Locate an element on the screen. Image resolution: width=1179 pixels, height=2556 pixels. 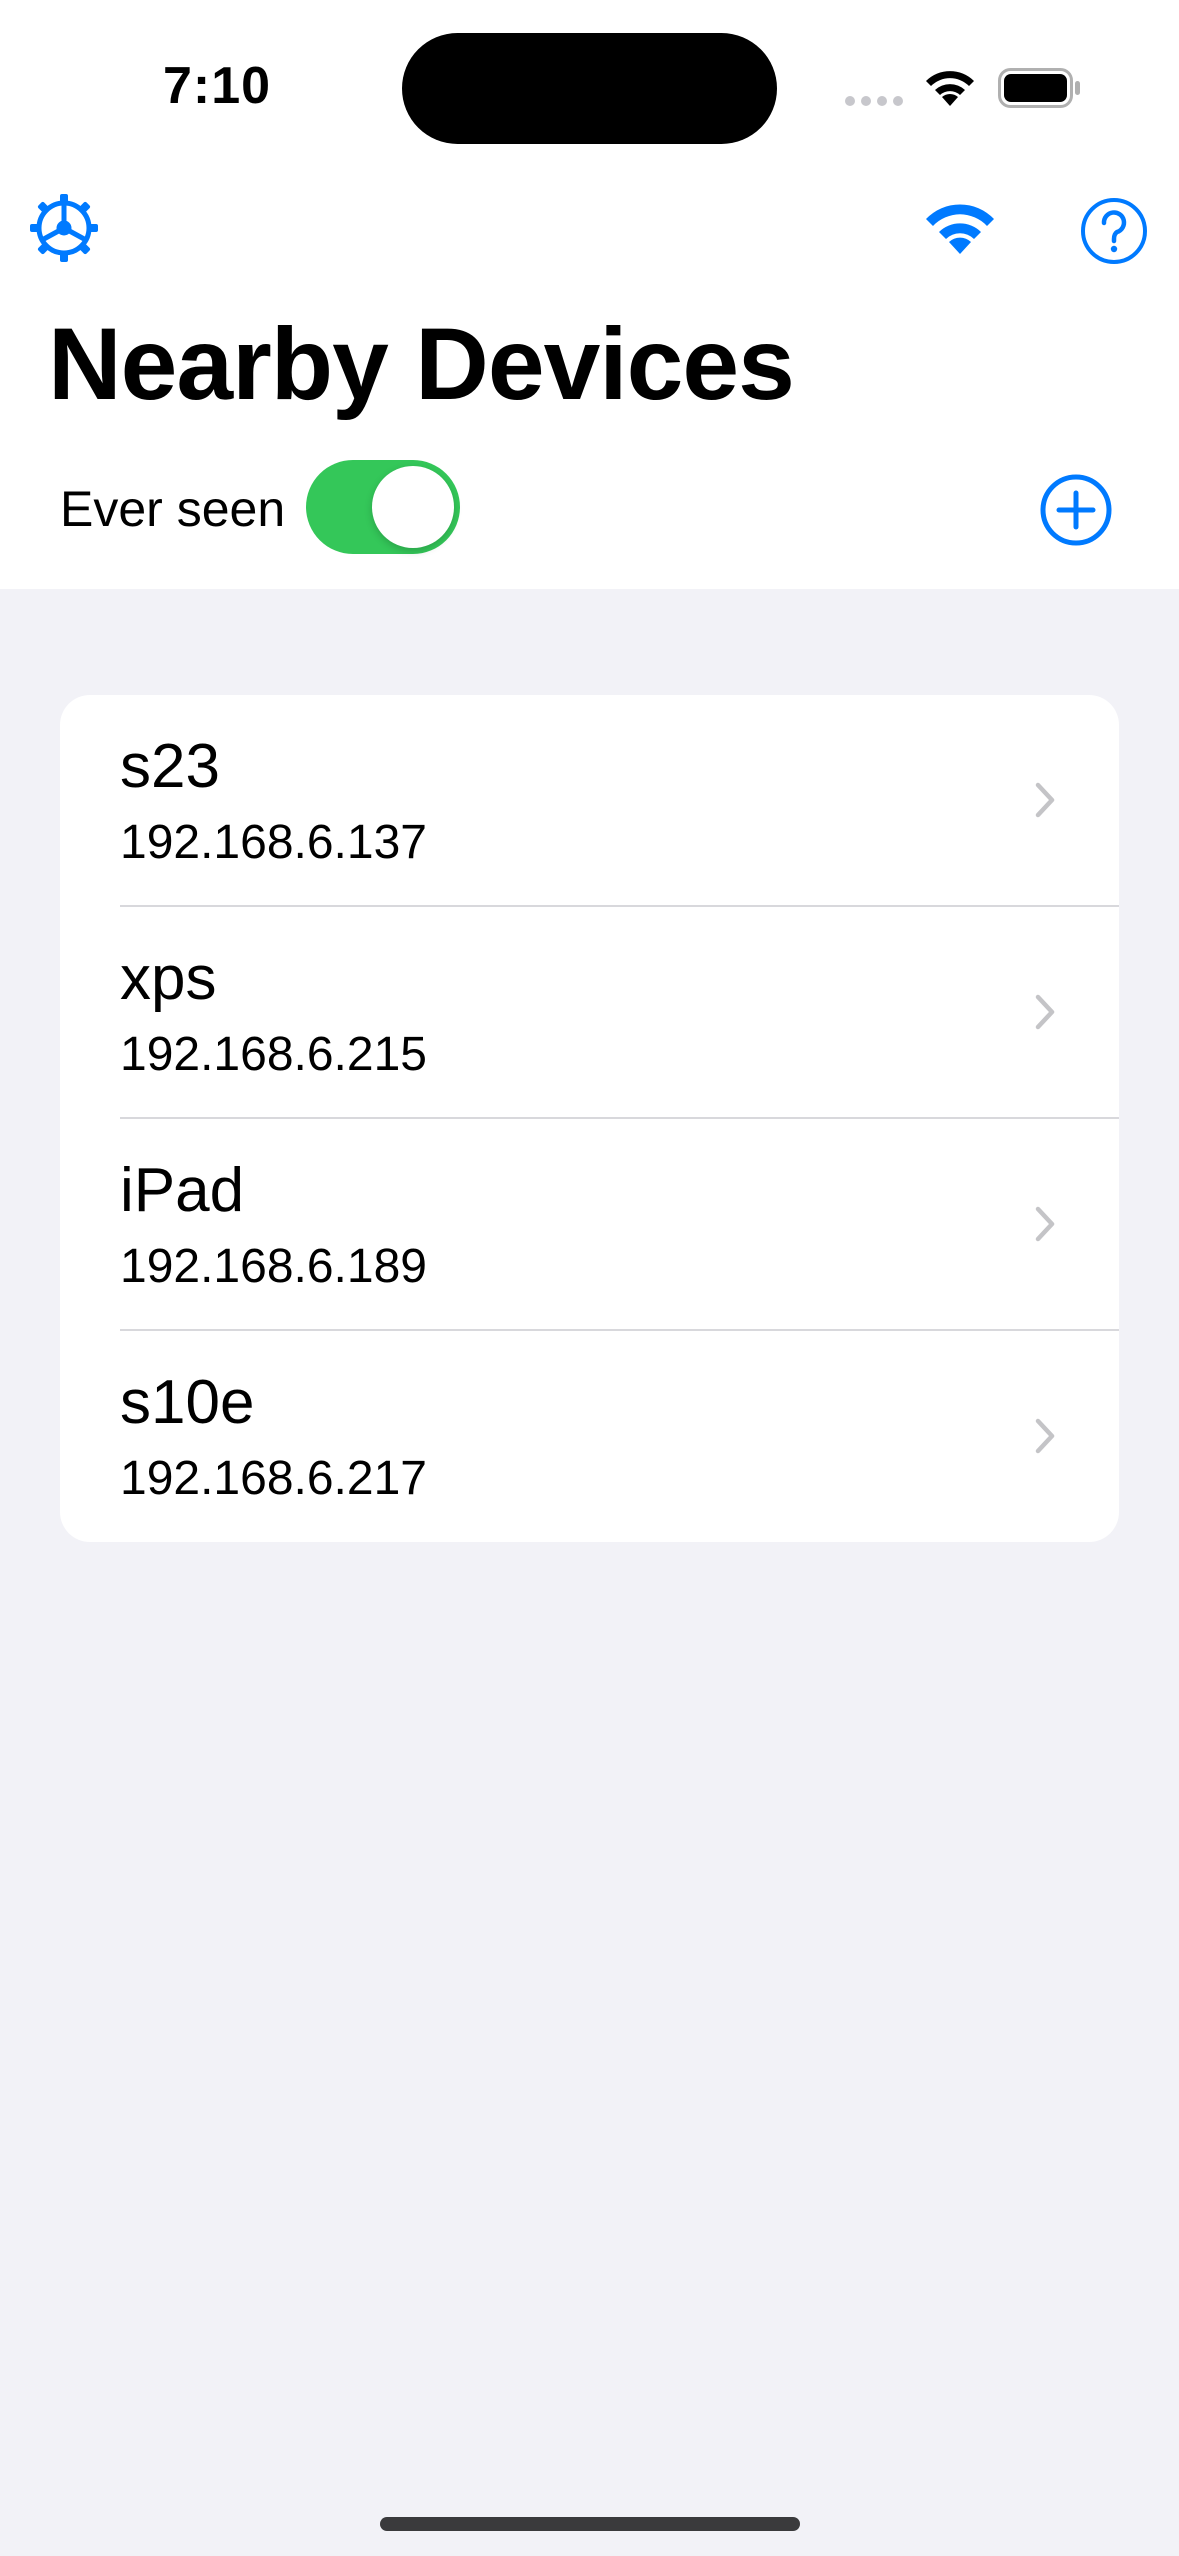
help-button is located at coordinates (1114, 231).